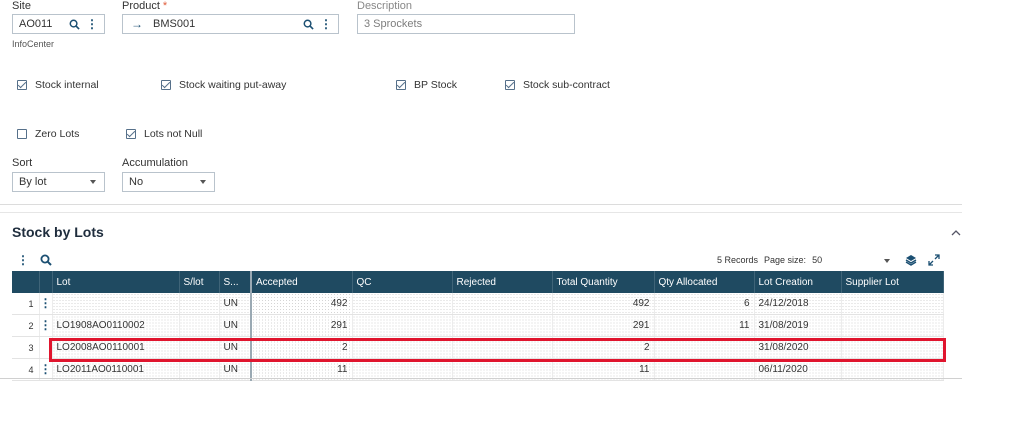  I want to click on divider, so click(481, 378).